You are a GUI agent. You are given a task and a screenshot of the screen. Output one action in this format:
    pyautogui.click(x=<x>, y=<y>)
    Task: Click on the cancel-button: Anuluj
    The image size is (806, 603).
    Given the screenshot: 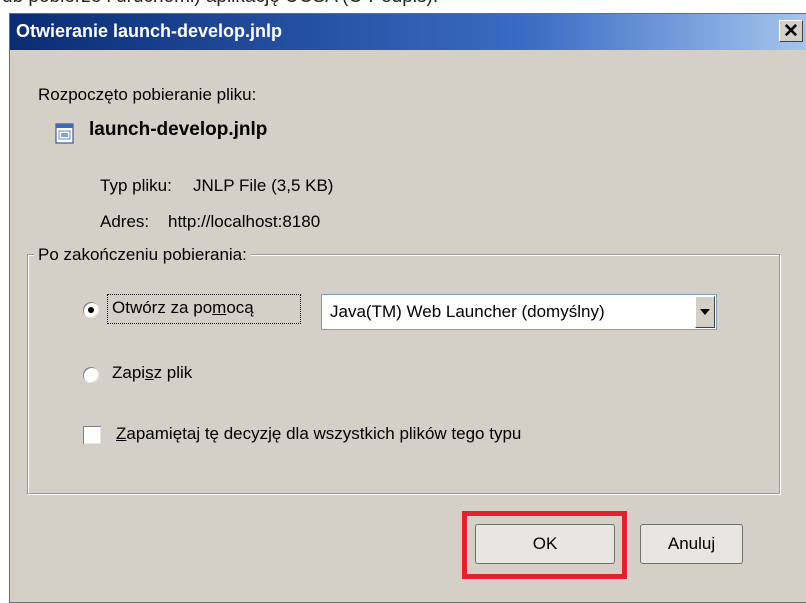 What is the action you would take?
    pyautogui.click(x=691, y=544)
    